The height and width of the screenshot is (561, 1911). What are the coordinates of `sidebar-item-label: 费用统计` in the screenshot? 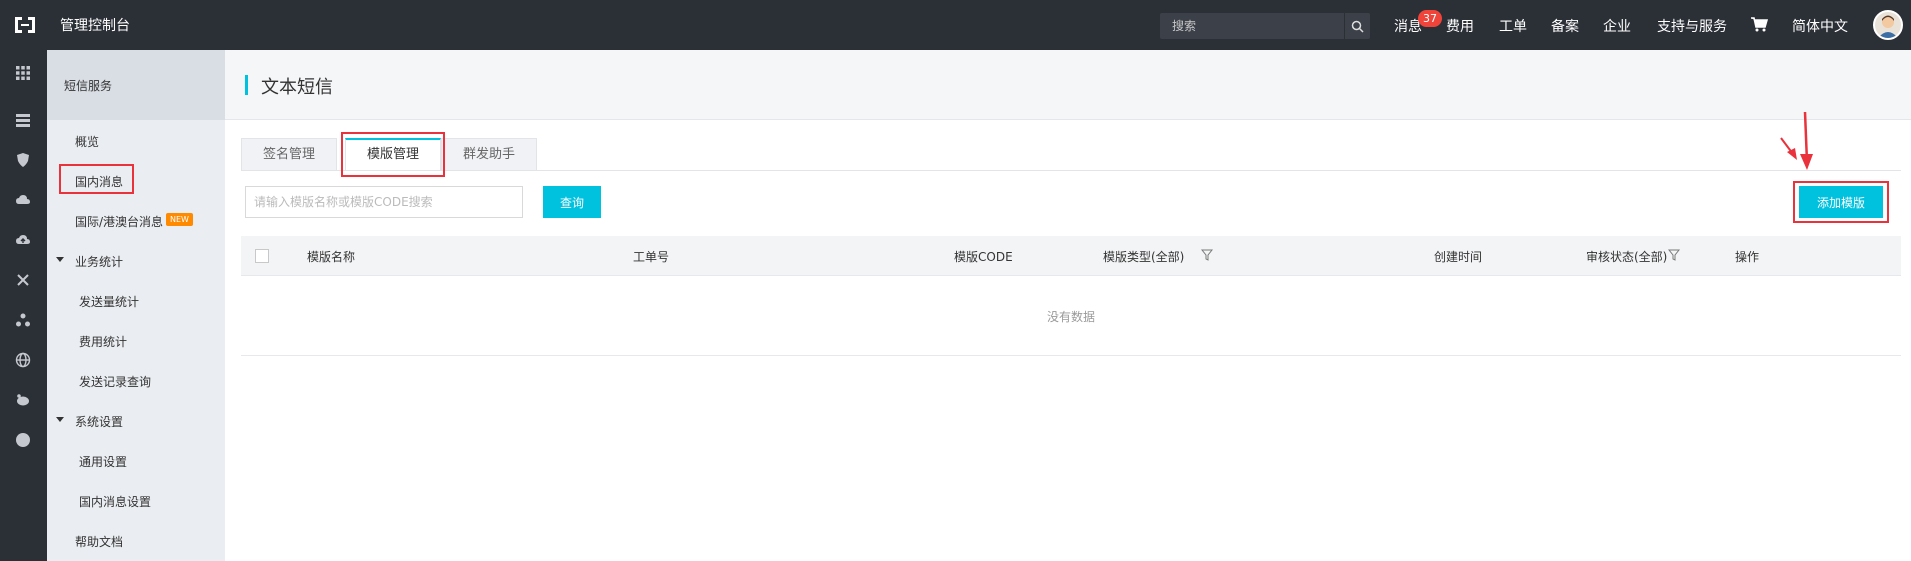 It's located at (103, 342).